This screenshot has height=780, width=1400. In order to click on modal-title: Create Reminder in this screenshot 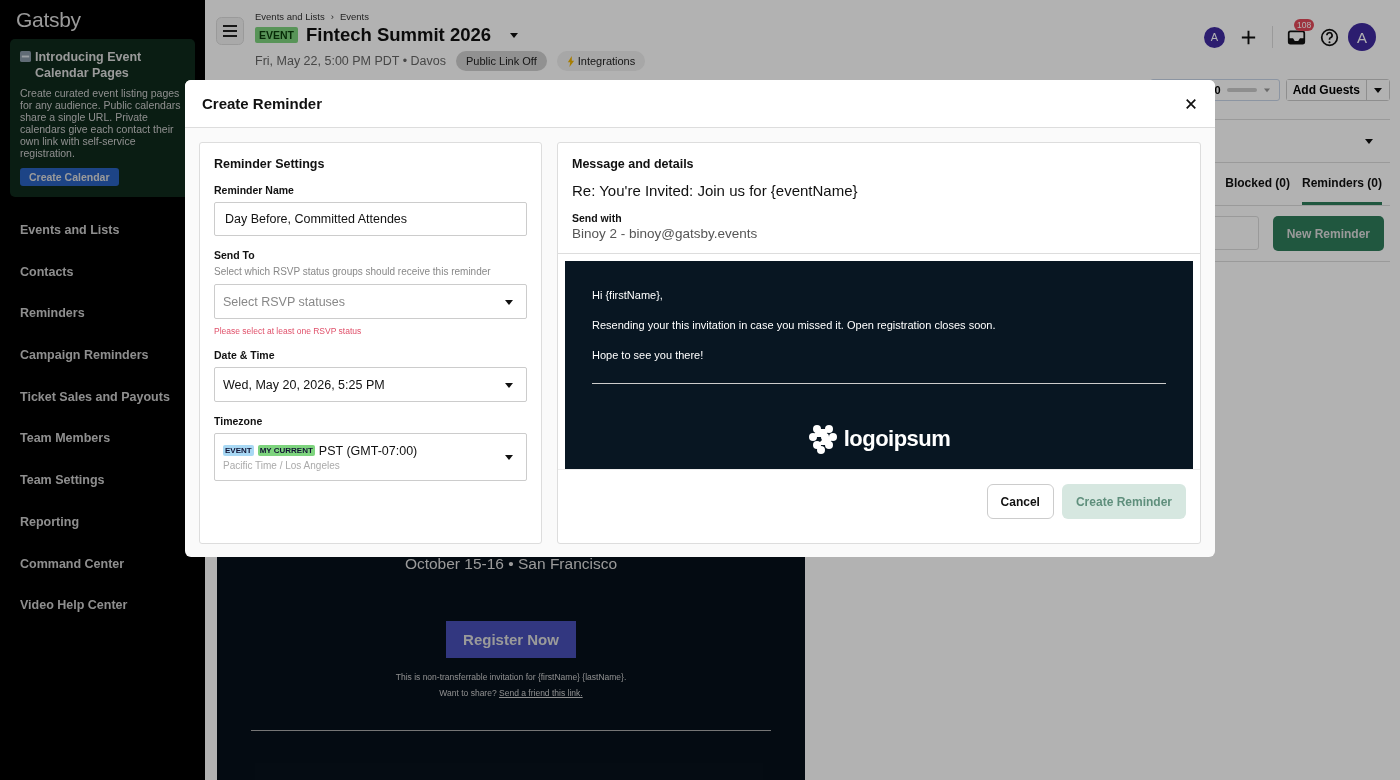, I will do `click(262, 103)`.